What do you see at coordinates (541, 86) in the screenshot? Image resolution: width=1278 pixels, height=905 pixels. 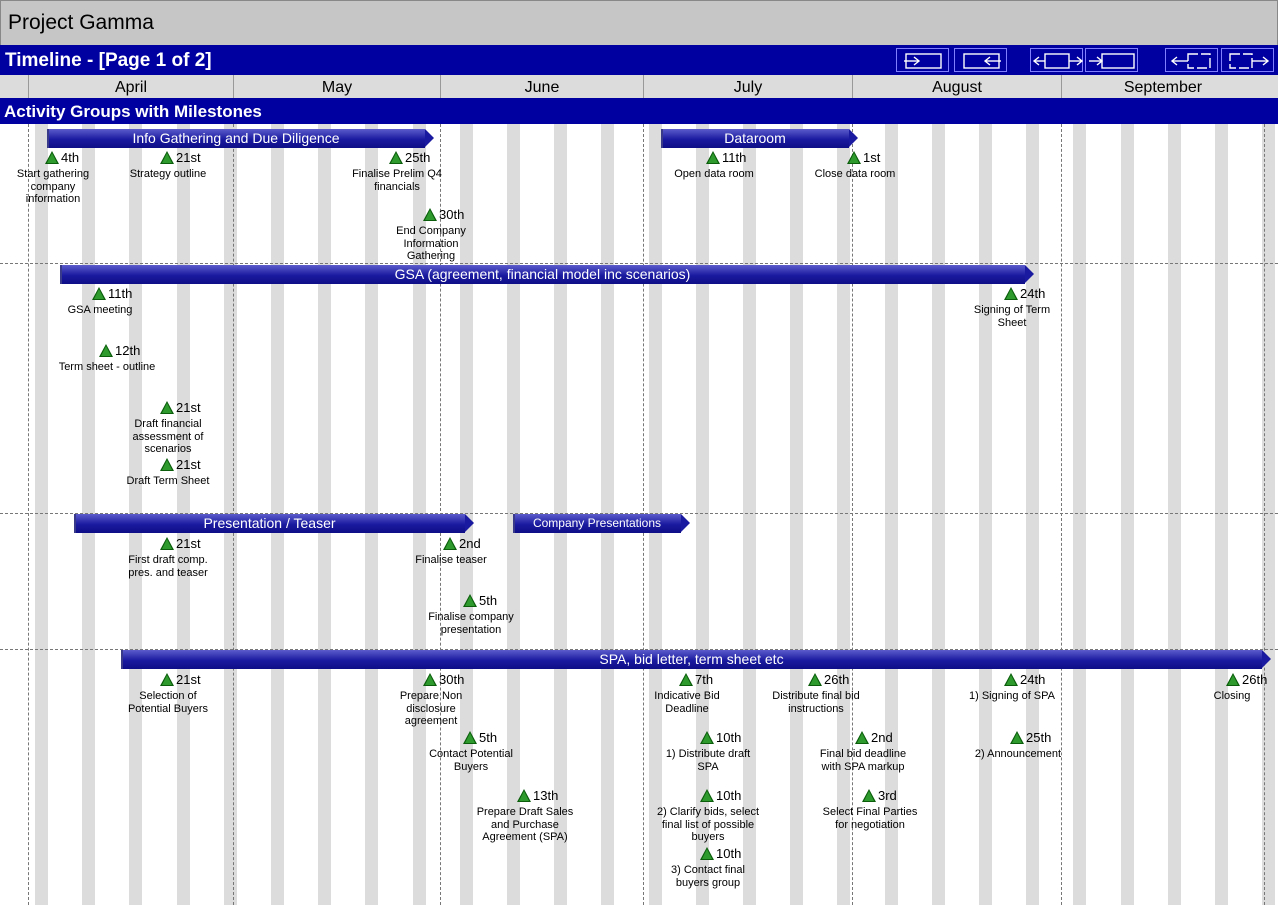 I see `month-june: June` at bounding box center [541, 86].